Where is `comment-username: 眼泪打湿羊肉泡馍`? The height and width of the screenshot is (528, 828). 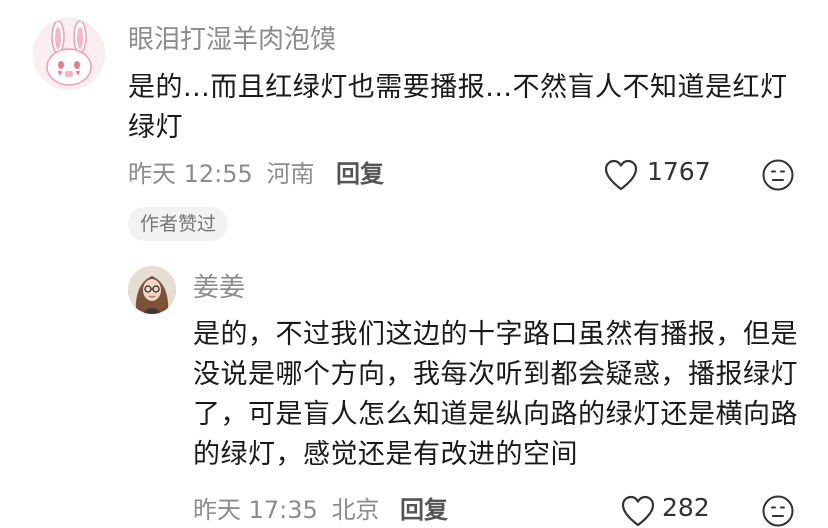 comment-username: 眼泪打湿羊肉泡馍 is located at coordinates (232, 40).